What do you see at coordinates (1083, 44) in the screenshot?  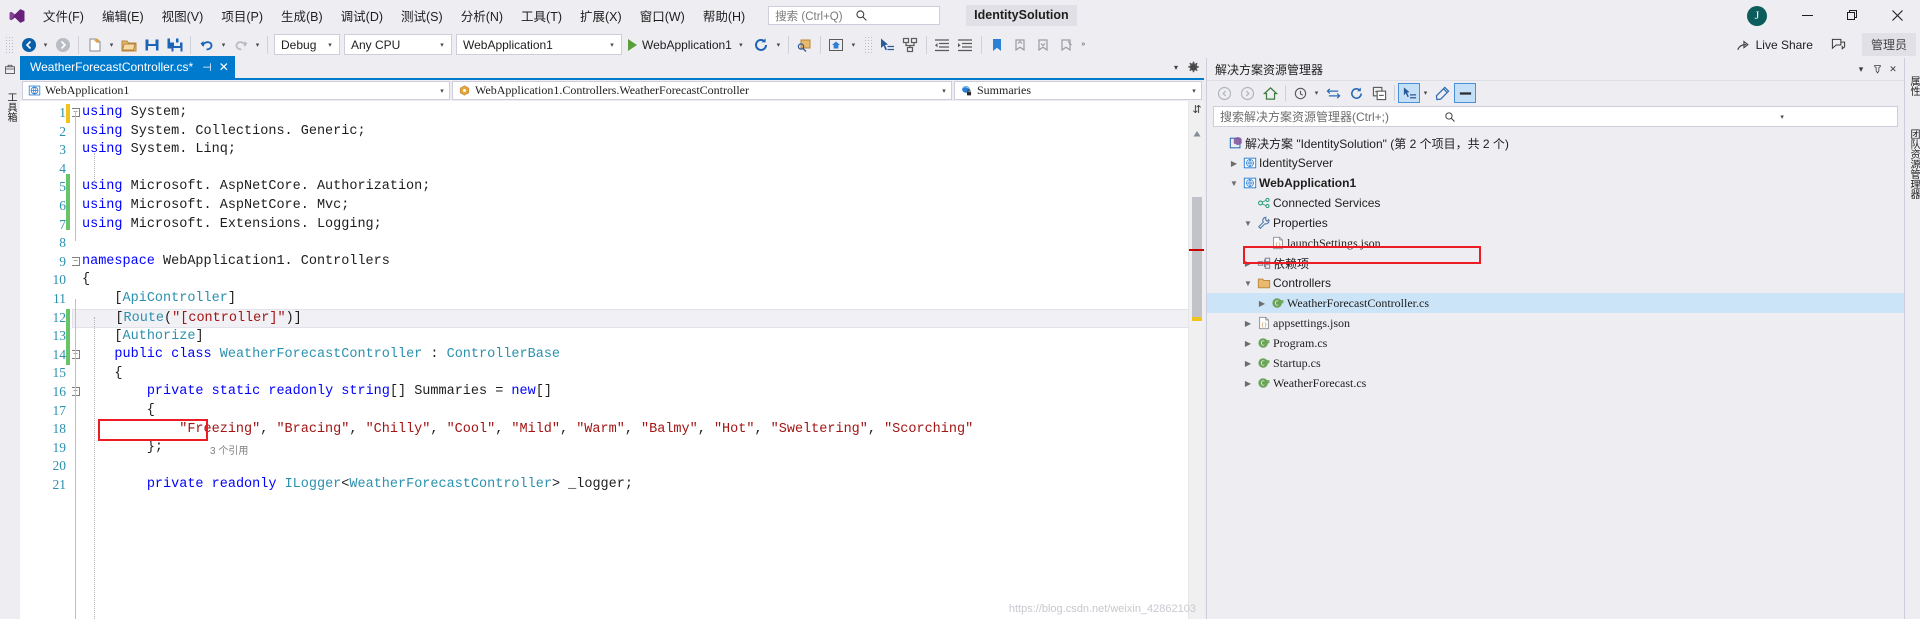 I see `toolbar-overflow: »` at bounding box center [1083, 44].